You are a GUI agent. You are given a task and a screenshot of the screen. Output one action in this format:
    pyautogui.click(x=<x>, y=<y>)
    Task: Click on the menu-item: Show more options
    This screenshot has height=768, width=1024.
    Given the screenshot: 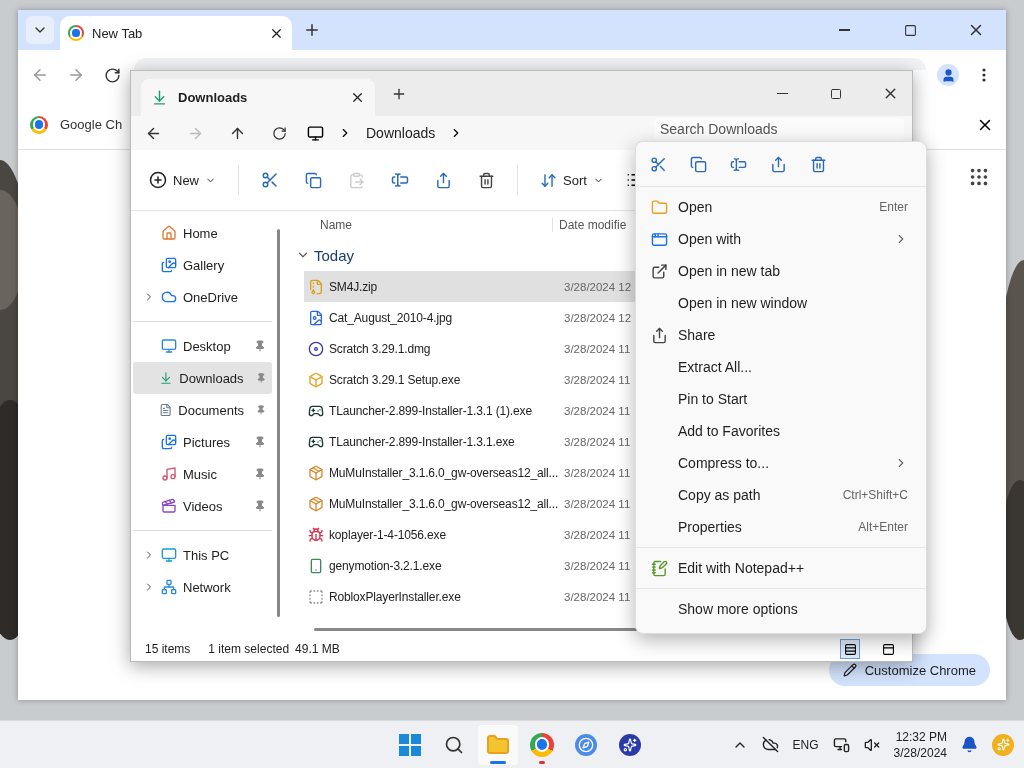 What is the action you would take?
    pyautogui.click(x=781, y=609)
    